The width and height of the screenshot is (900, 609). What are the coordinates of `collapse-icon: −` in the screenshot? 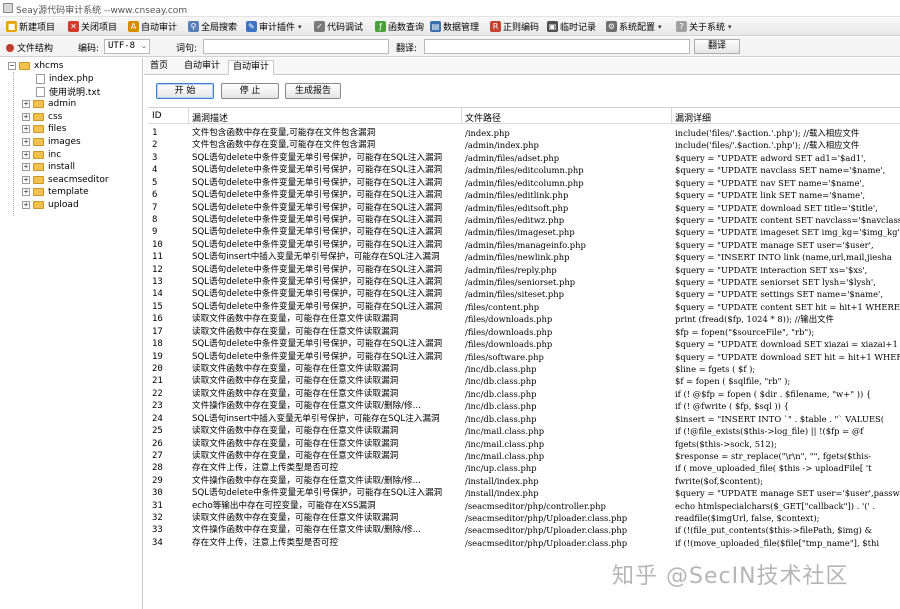 It's located at (12, 66).